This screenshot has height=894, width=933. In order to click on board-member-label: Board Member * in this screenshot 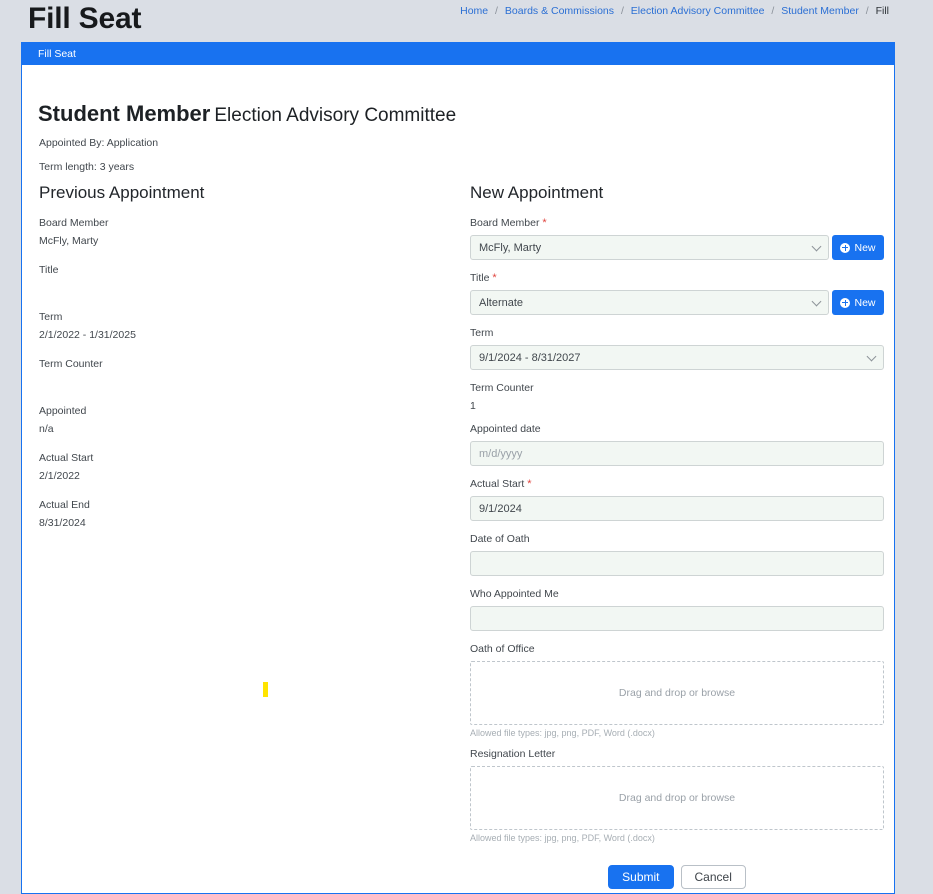, I will do `click(677, 223)`.